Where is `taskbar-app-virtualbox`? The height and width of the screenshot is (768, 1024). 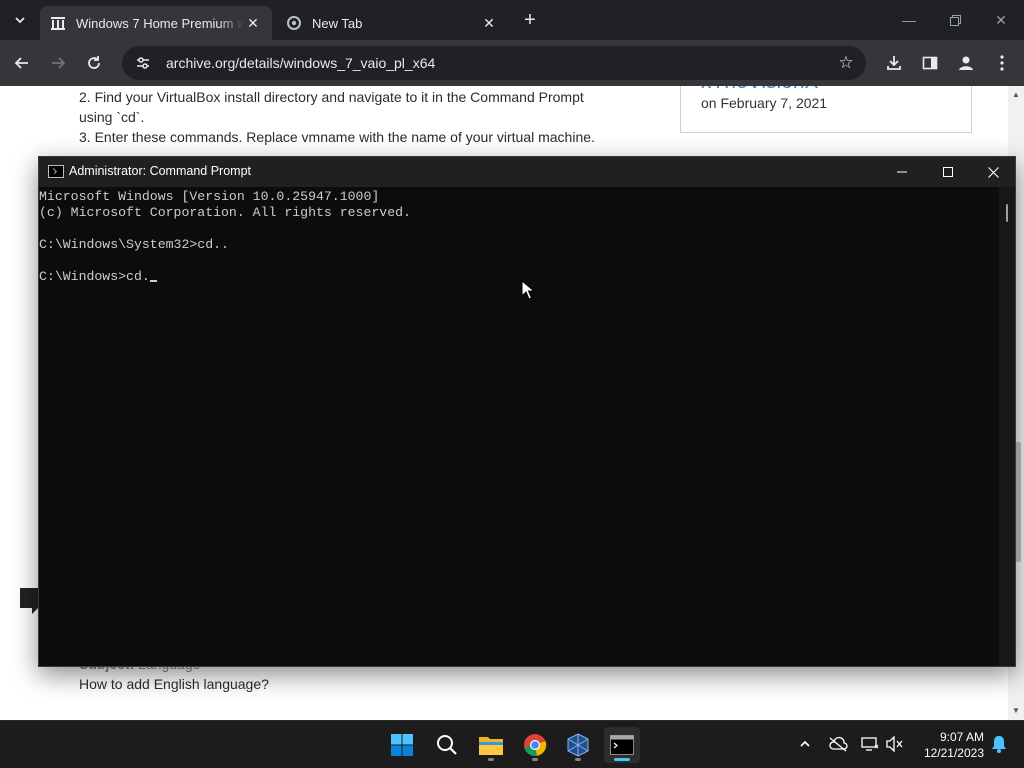
taskbar-app-virtualbox is located at coordinates (578, 745).